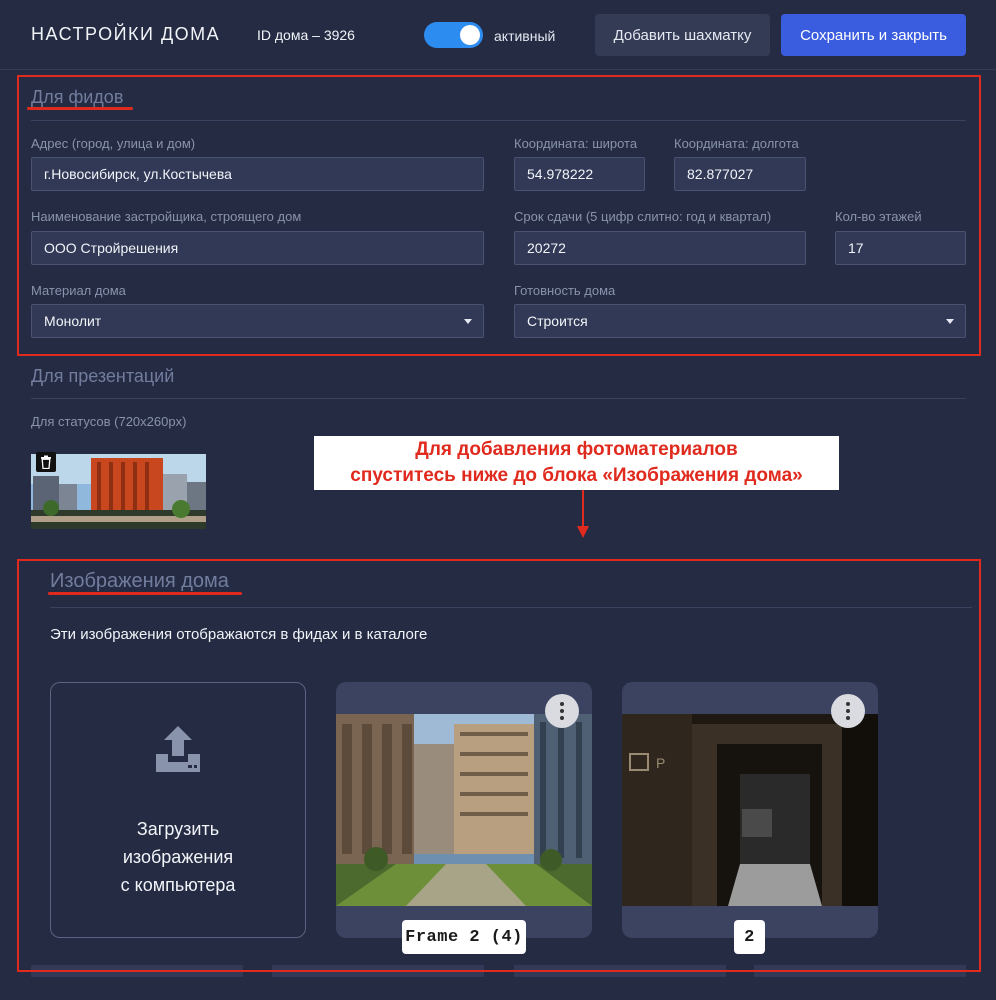  What do you see at coordinates (873, 35) in the screenshot?
I see `save-close-button: Сохранить и закрыть` at bounding box center [873, 35].